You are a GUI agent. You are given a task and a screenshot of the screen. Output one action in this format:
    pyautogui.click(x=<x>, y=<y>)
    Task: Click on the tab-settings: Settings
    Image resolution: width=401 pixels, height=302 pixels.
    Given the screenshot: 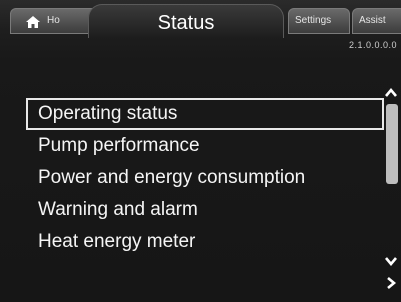 What is the action you would take?
    pyautogui.click(x=319, y=21)
    